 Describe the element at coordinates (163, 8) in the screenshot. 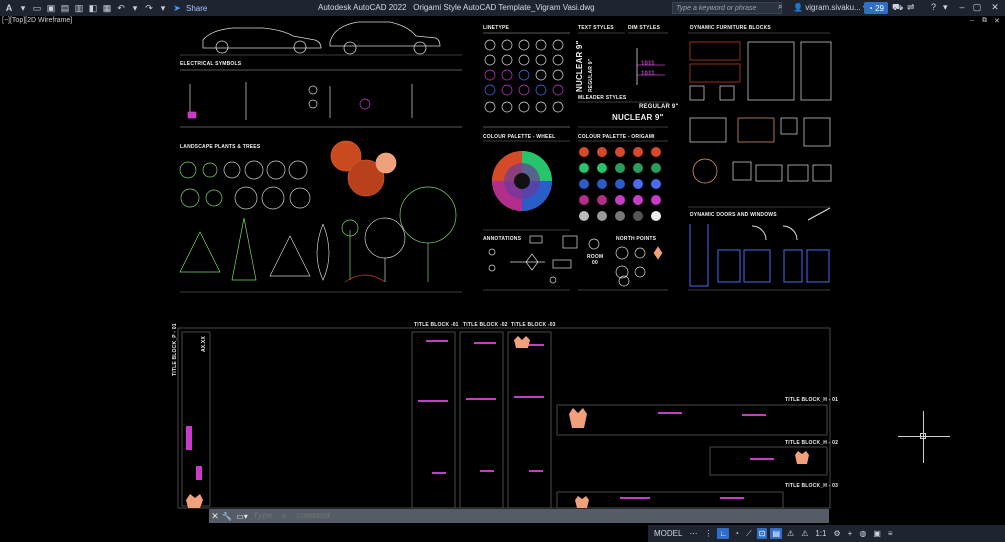

I see `redo-dropdown-icon: ▾` at that location.